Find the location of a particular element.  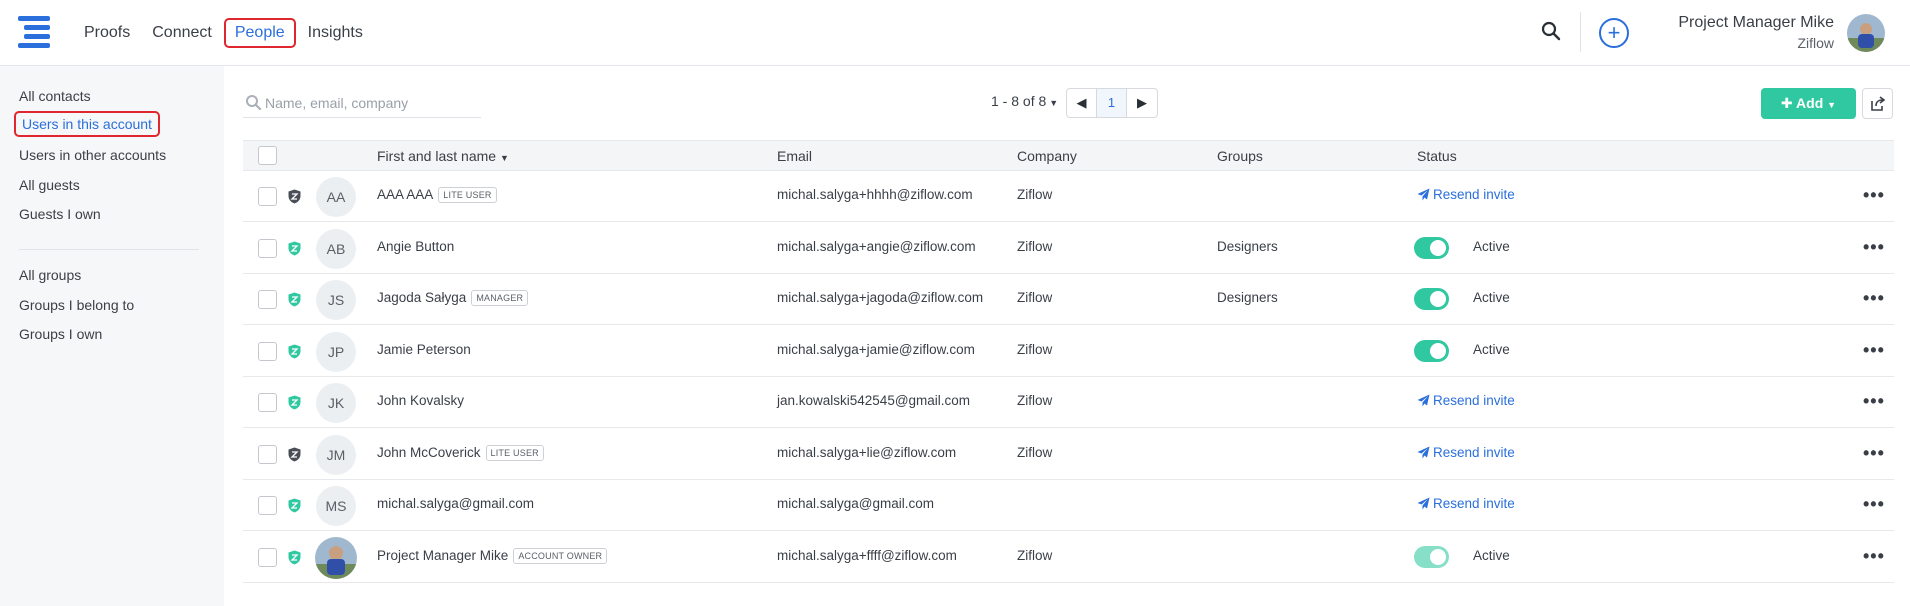

sidebar-item-users-in-other-accounts: Users in other accounts is located at coordinates (92, 155).